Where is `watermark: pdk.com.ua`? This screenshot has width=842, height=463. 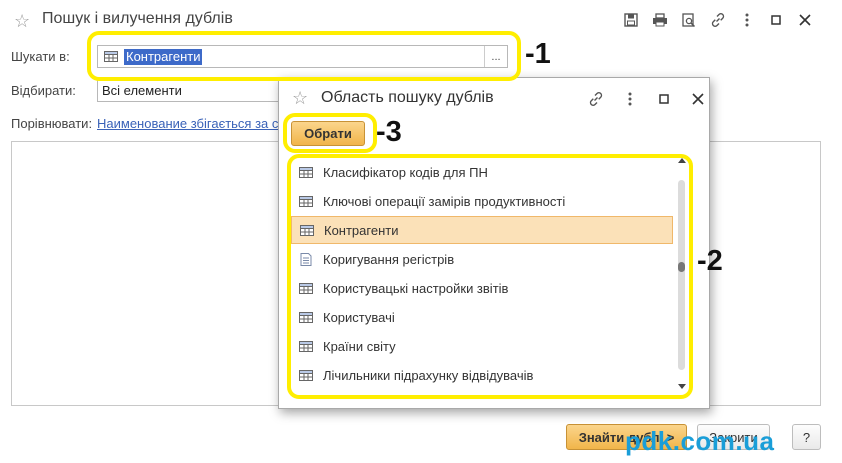 watermark: pdk.com.ua is located at coordinates (700, 441).